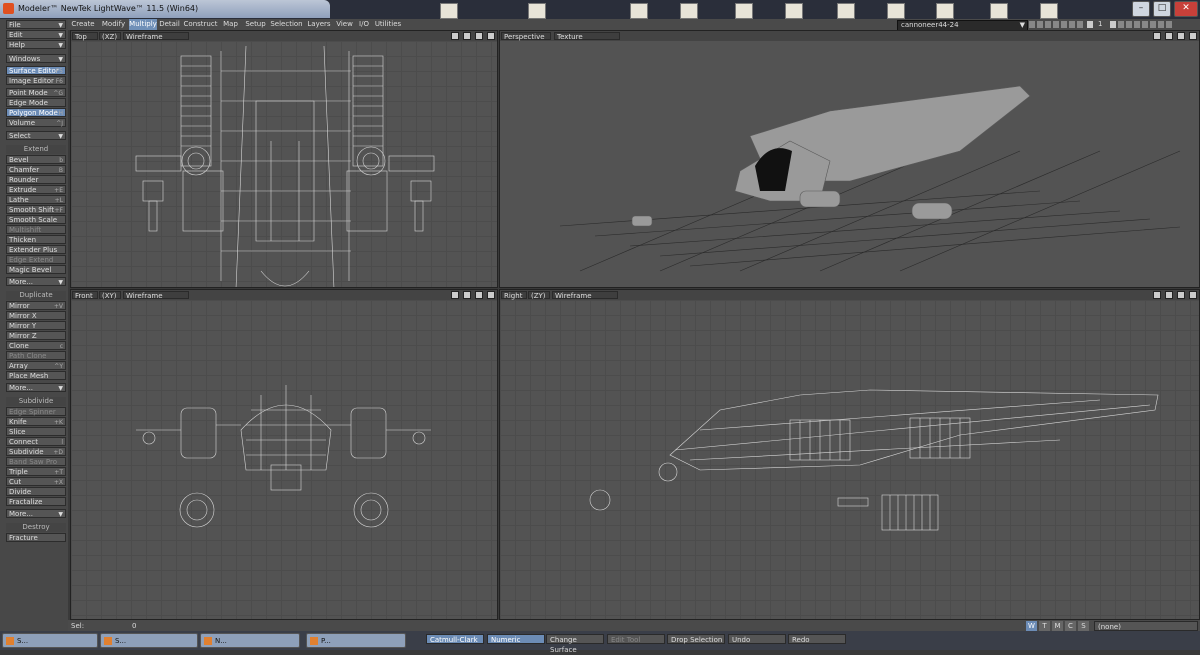 This screenshot has width=1200, height=655. I want to click on more-menu-subdivide: More... ▼, so click(36, 513).